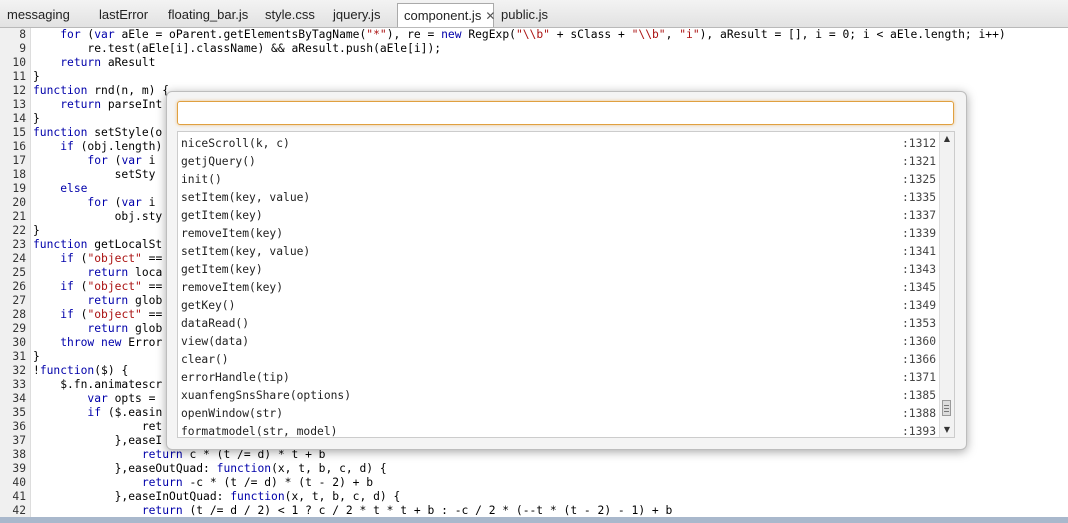  What do you see at coordinates (19, 202) in the screenshot?
I see `line-number: 20` at bounding box center [19, 202].